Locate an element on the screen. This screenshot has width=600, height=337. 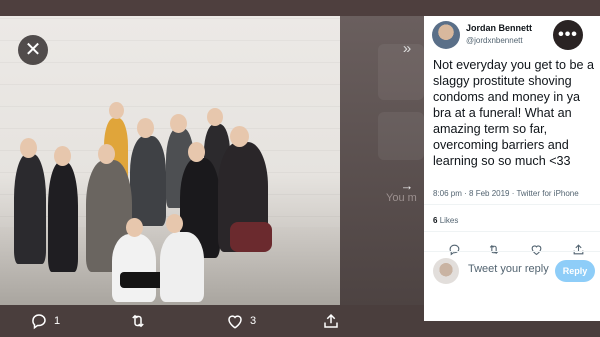
close-button: ✕ is located at coordinates (33, 50).